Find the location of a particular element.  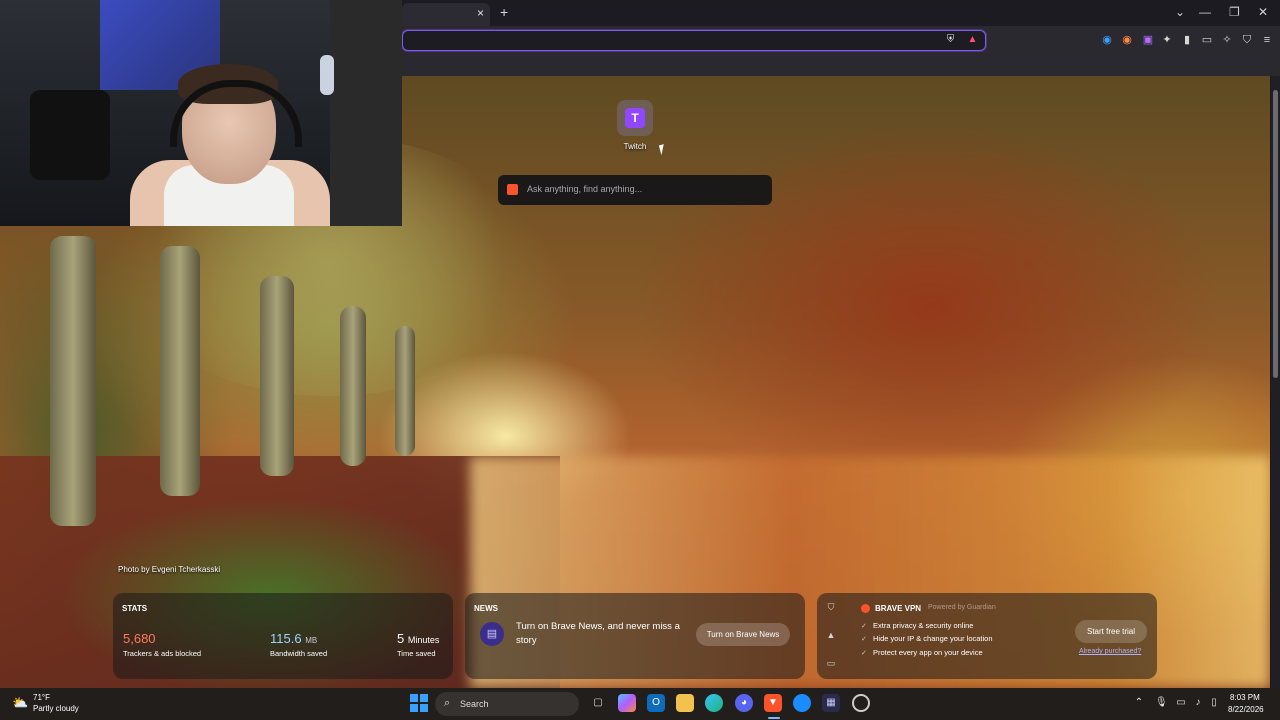

vpn-title: BRAVE VPN is located at coordinates (898, 608).